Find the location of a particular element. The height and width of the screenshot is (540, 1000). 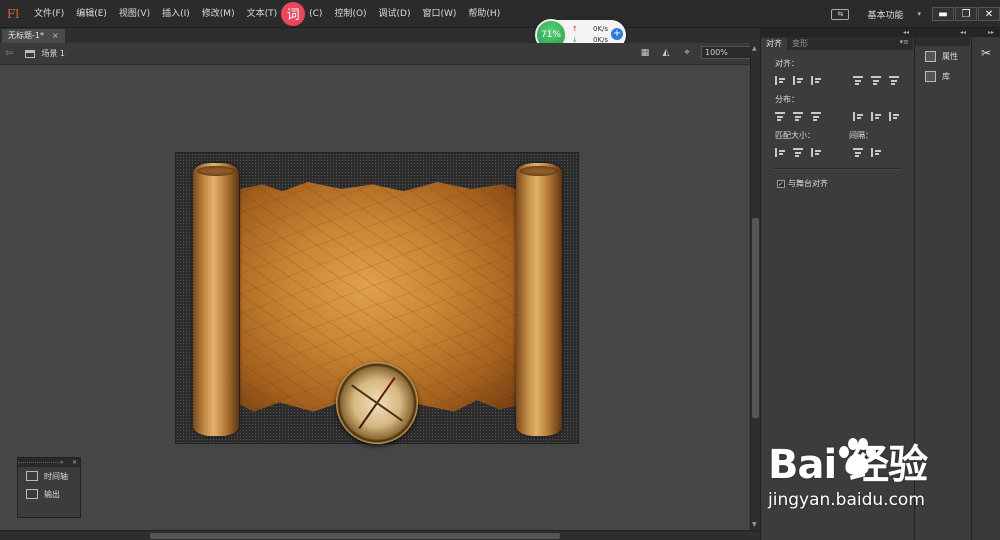

align-left-icon is located at coordinates (780, 80).